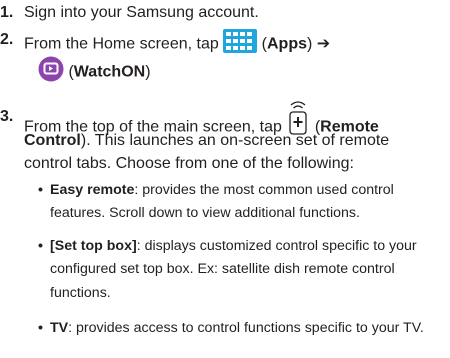  What do you see at coordinates (240, 44) in the screenshot?
I see `apps-grid-icon` at bounding box center [240, 44].